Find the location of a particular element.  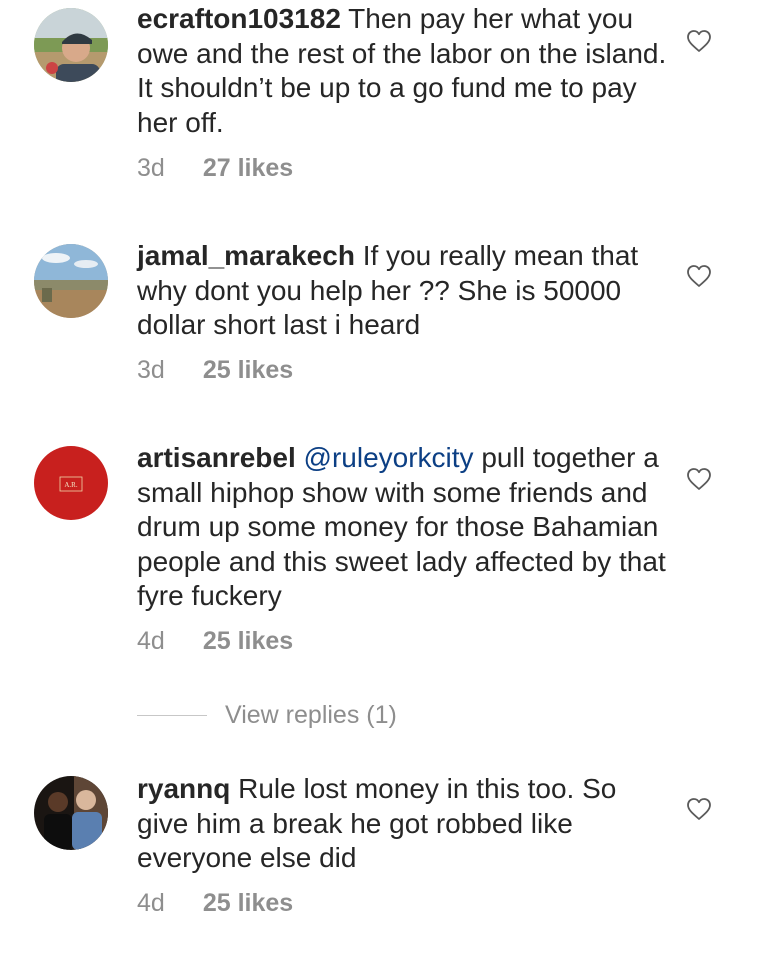

view-replies-button: View replies (1) is located at coordinates (267, 715).